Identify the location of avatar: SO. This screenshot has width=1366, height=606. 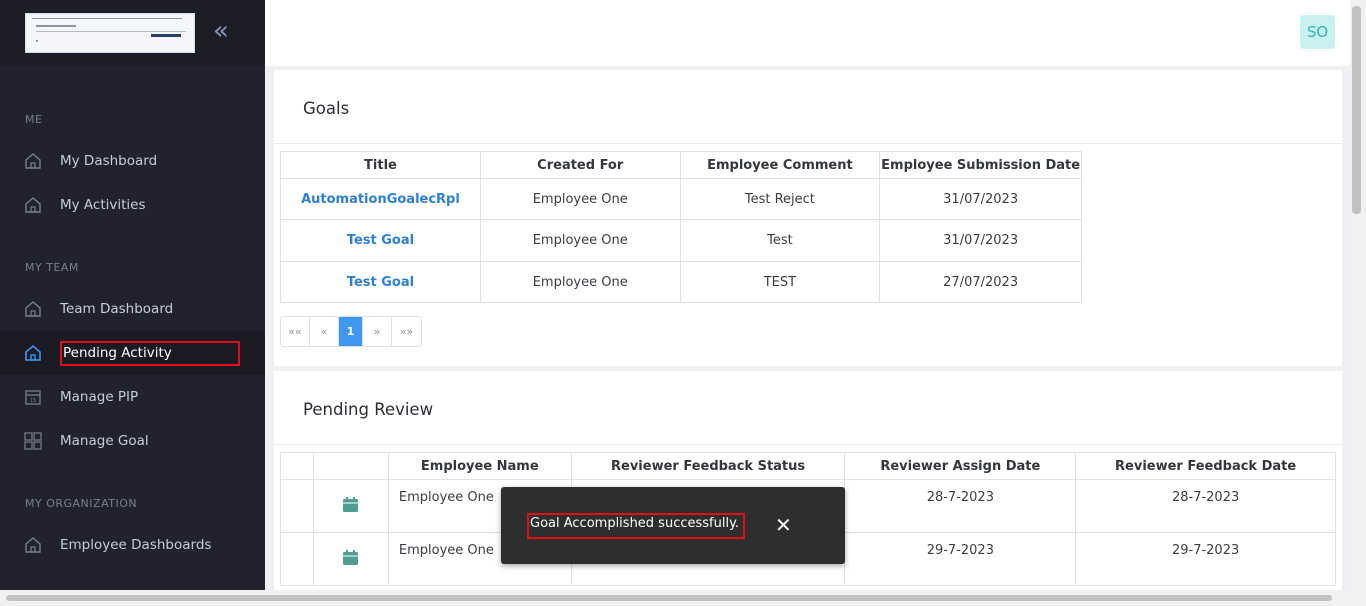
(1317, 32).